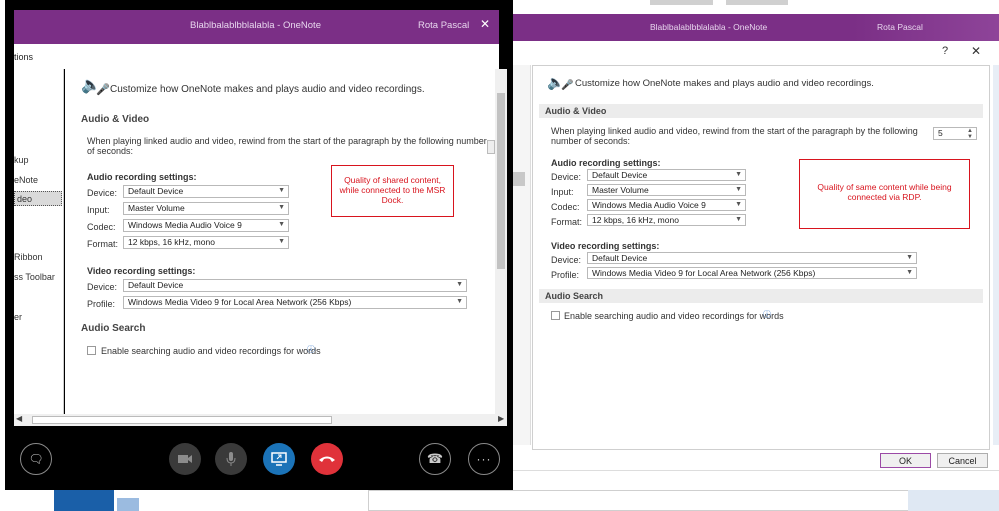  Describe the element at coordinates (103, 244) in the screenshot. I see `remote-format-label: Format:` at that location.